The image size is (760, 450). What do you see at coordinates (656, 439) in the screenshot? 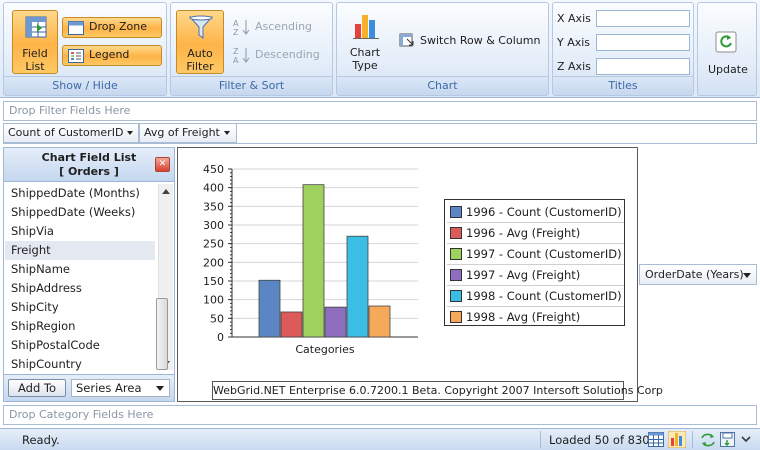
I see `grid-view-icon` at bounding box center [656, 439].